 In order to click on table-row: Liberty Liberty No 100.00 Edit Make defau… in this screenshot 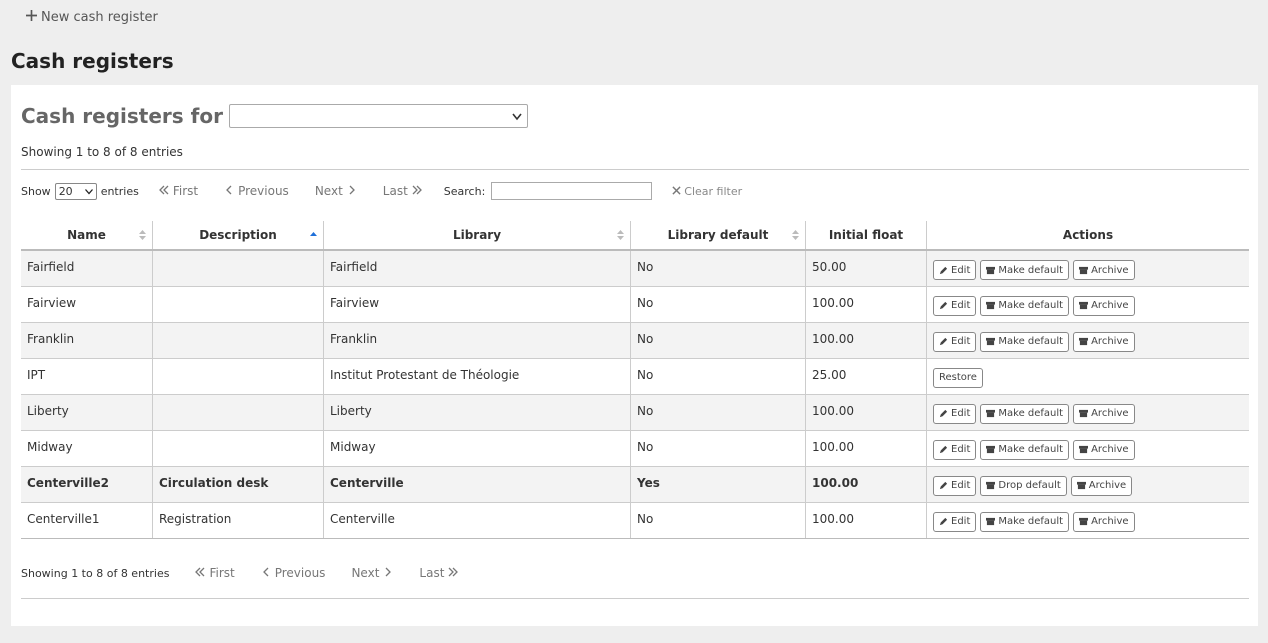, I will do `click(635, 411)`.